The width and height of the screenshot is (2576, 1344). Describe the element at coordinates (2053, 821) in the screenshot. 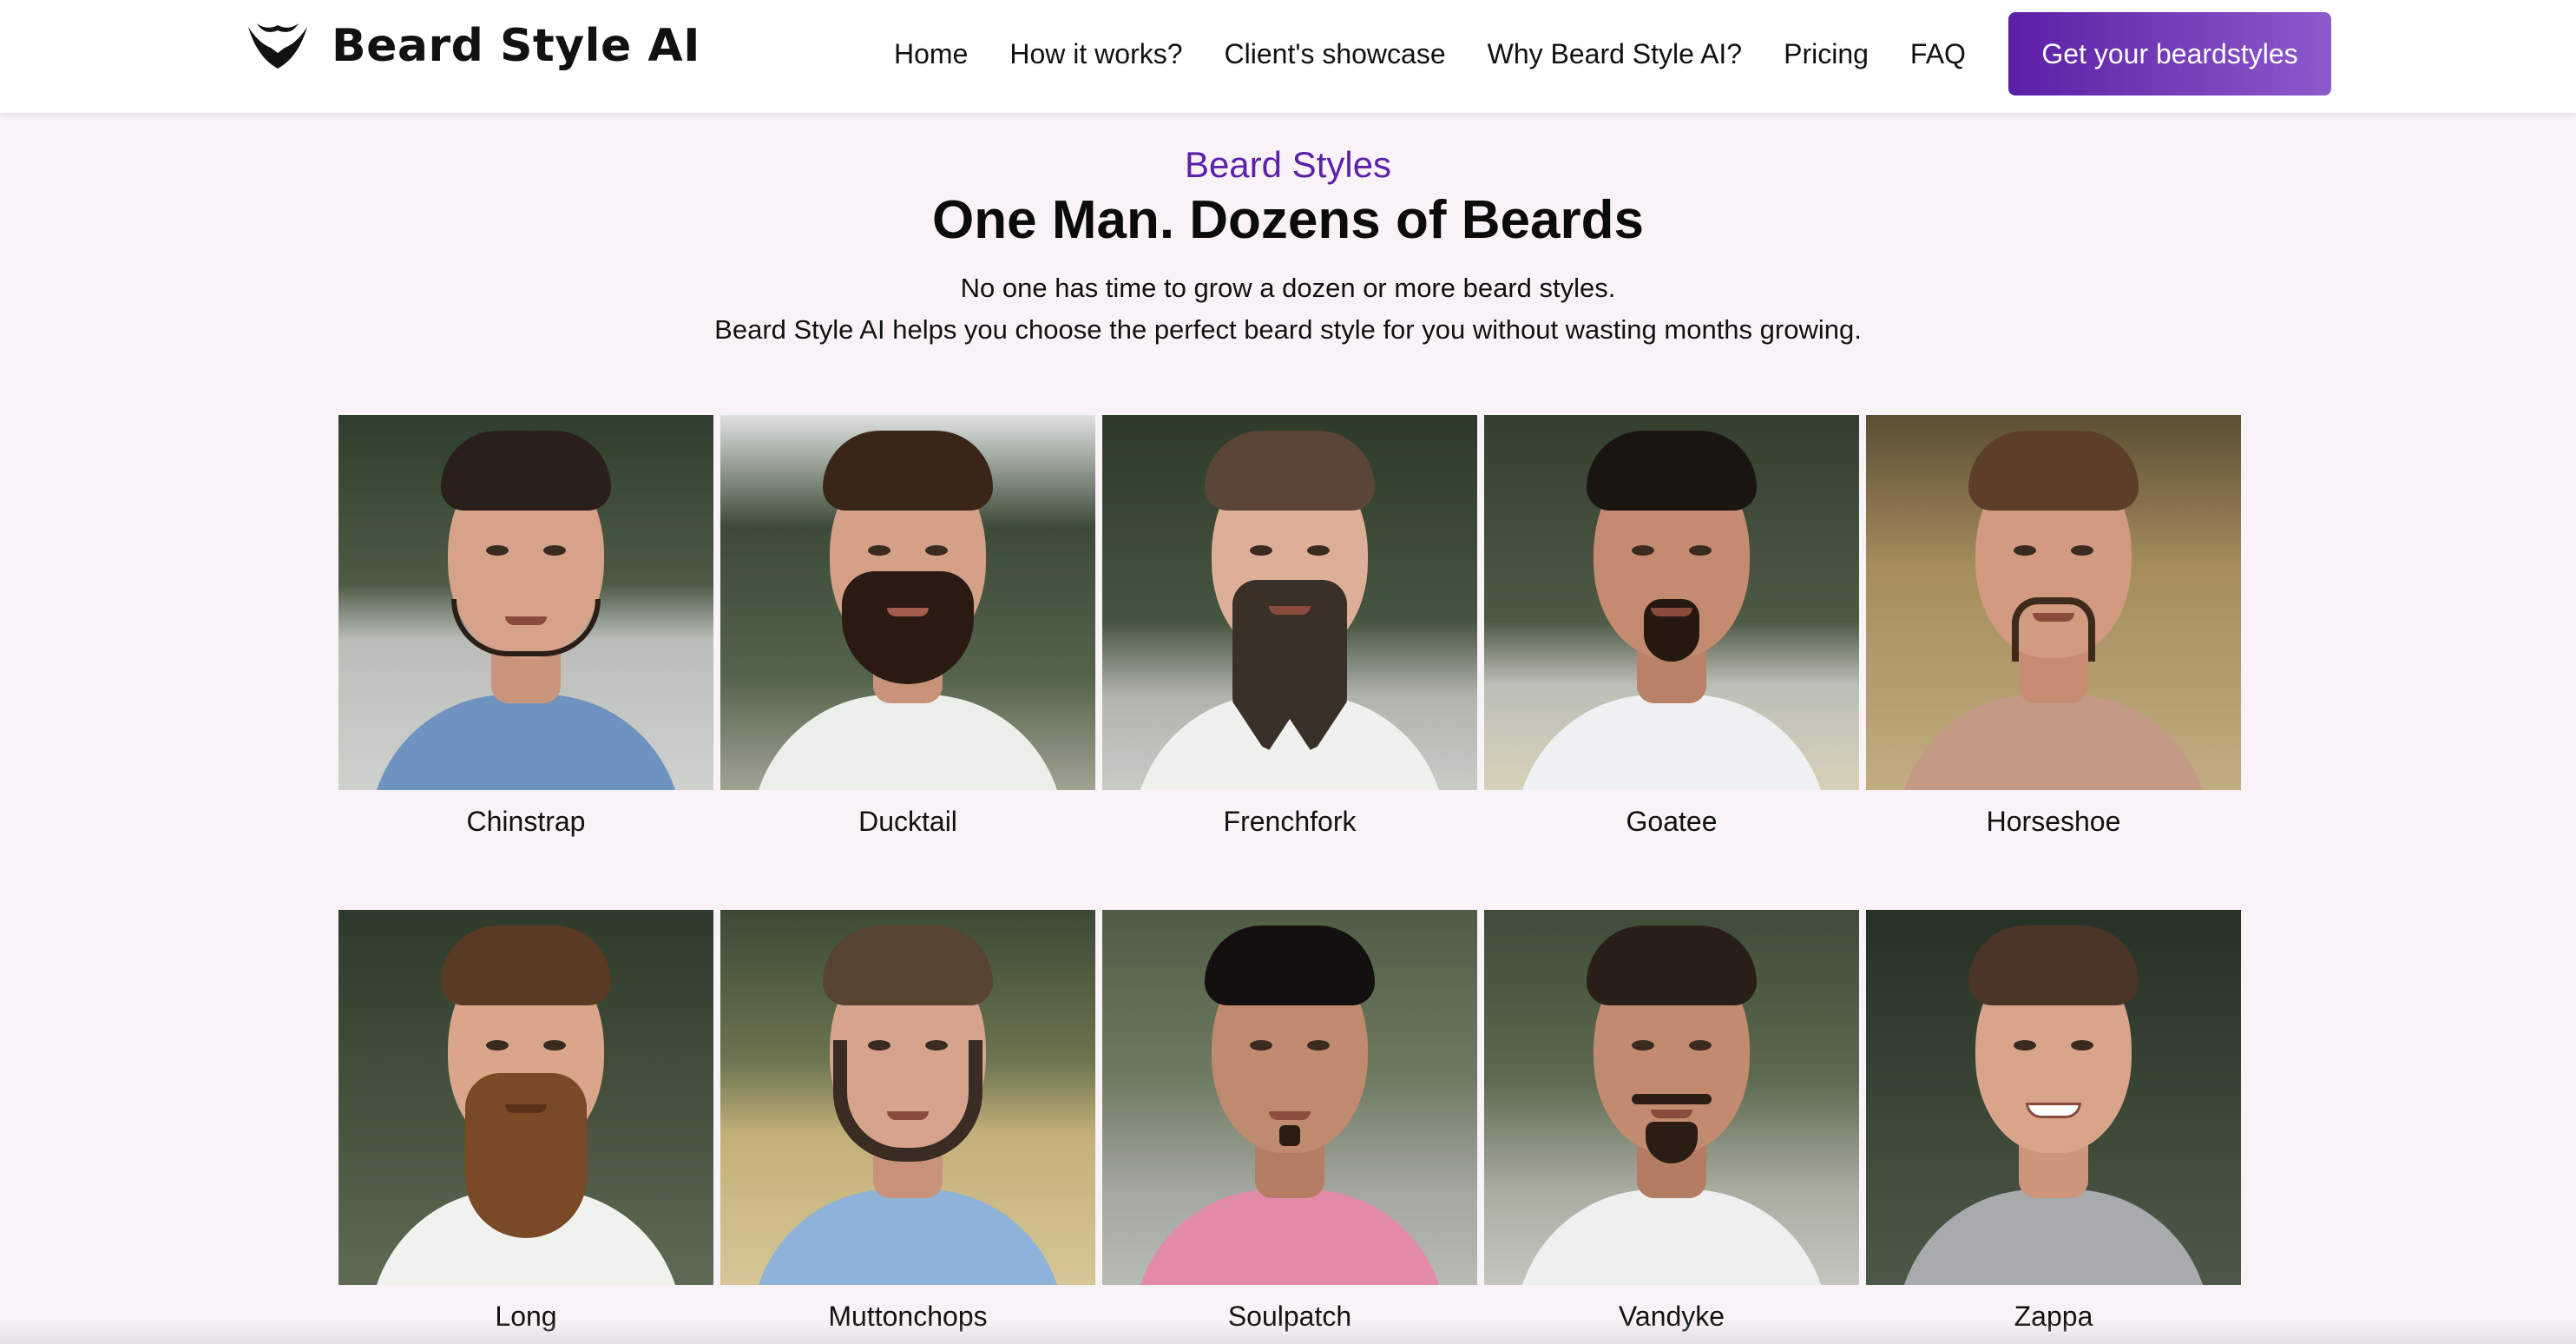

I see `style-label: Horseshoe` at that location.